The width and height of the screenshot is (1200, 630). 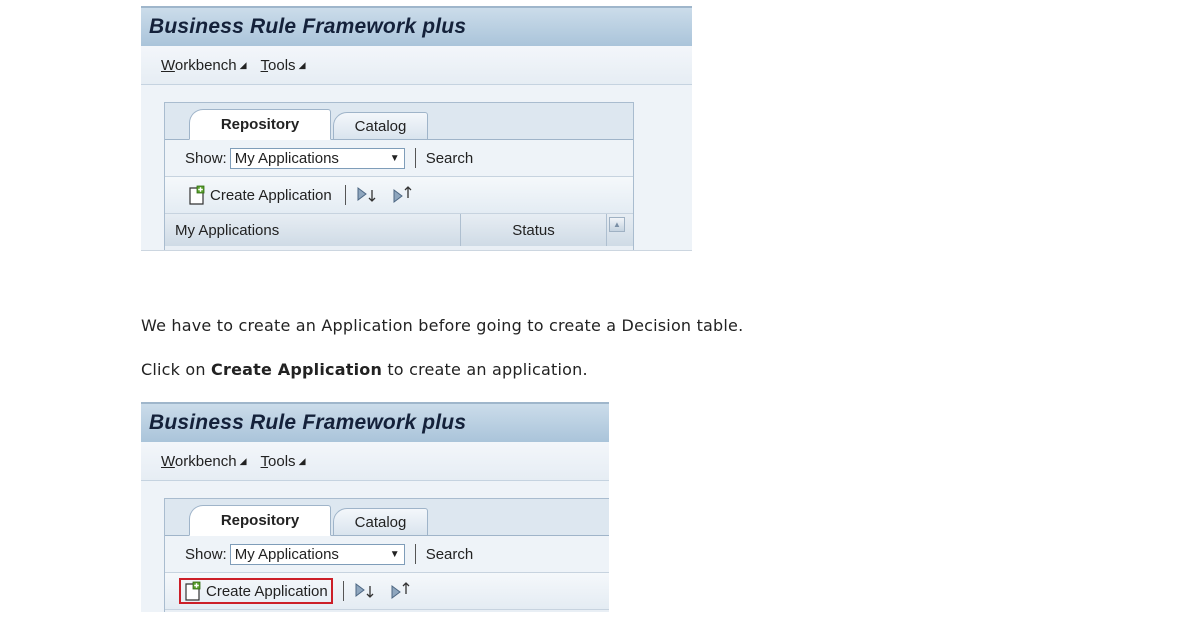 I want to click on scroll-up-icon: ▲, so click(x=617, y=224).